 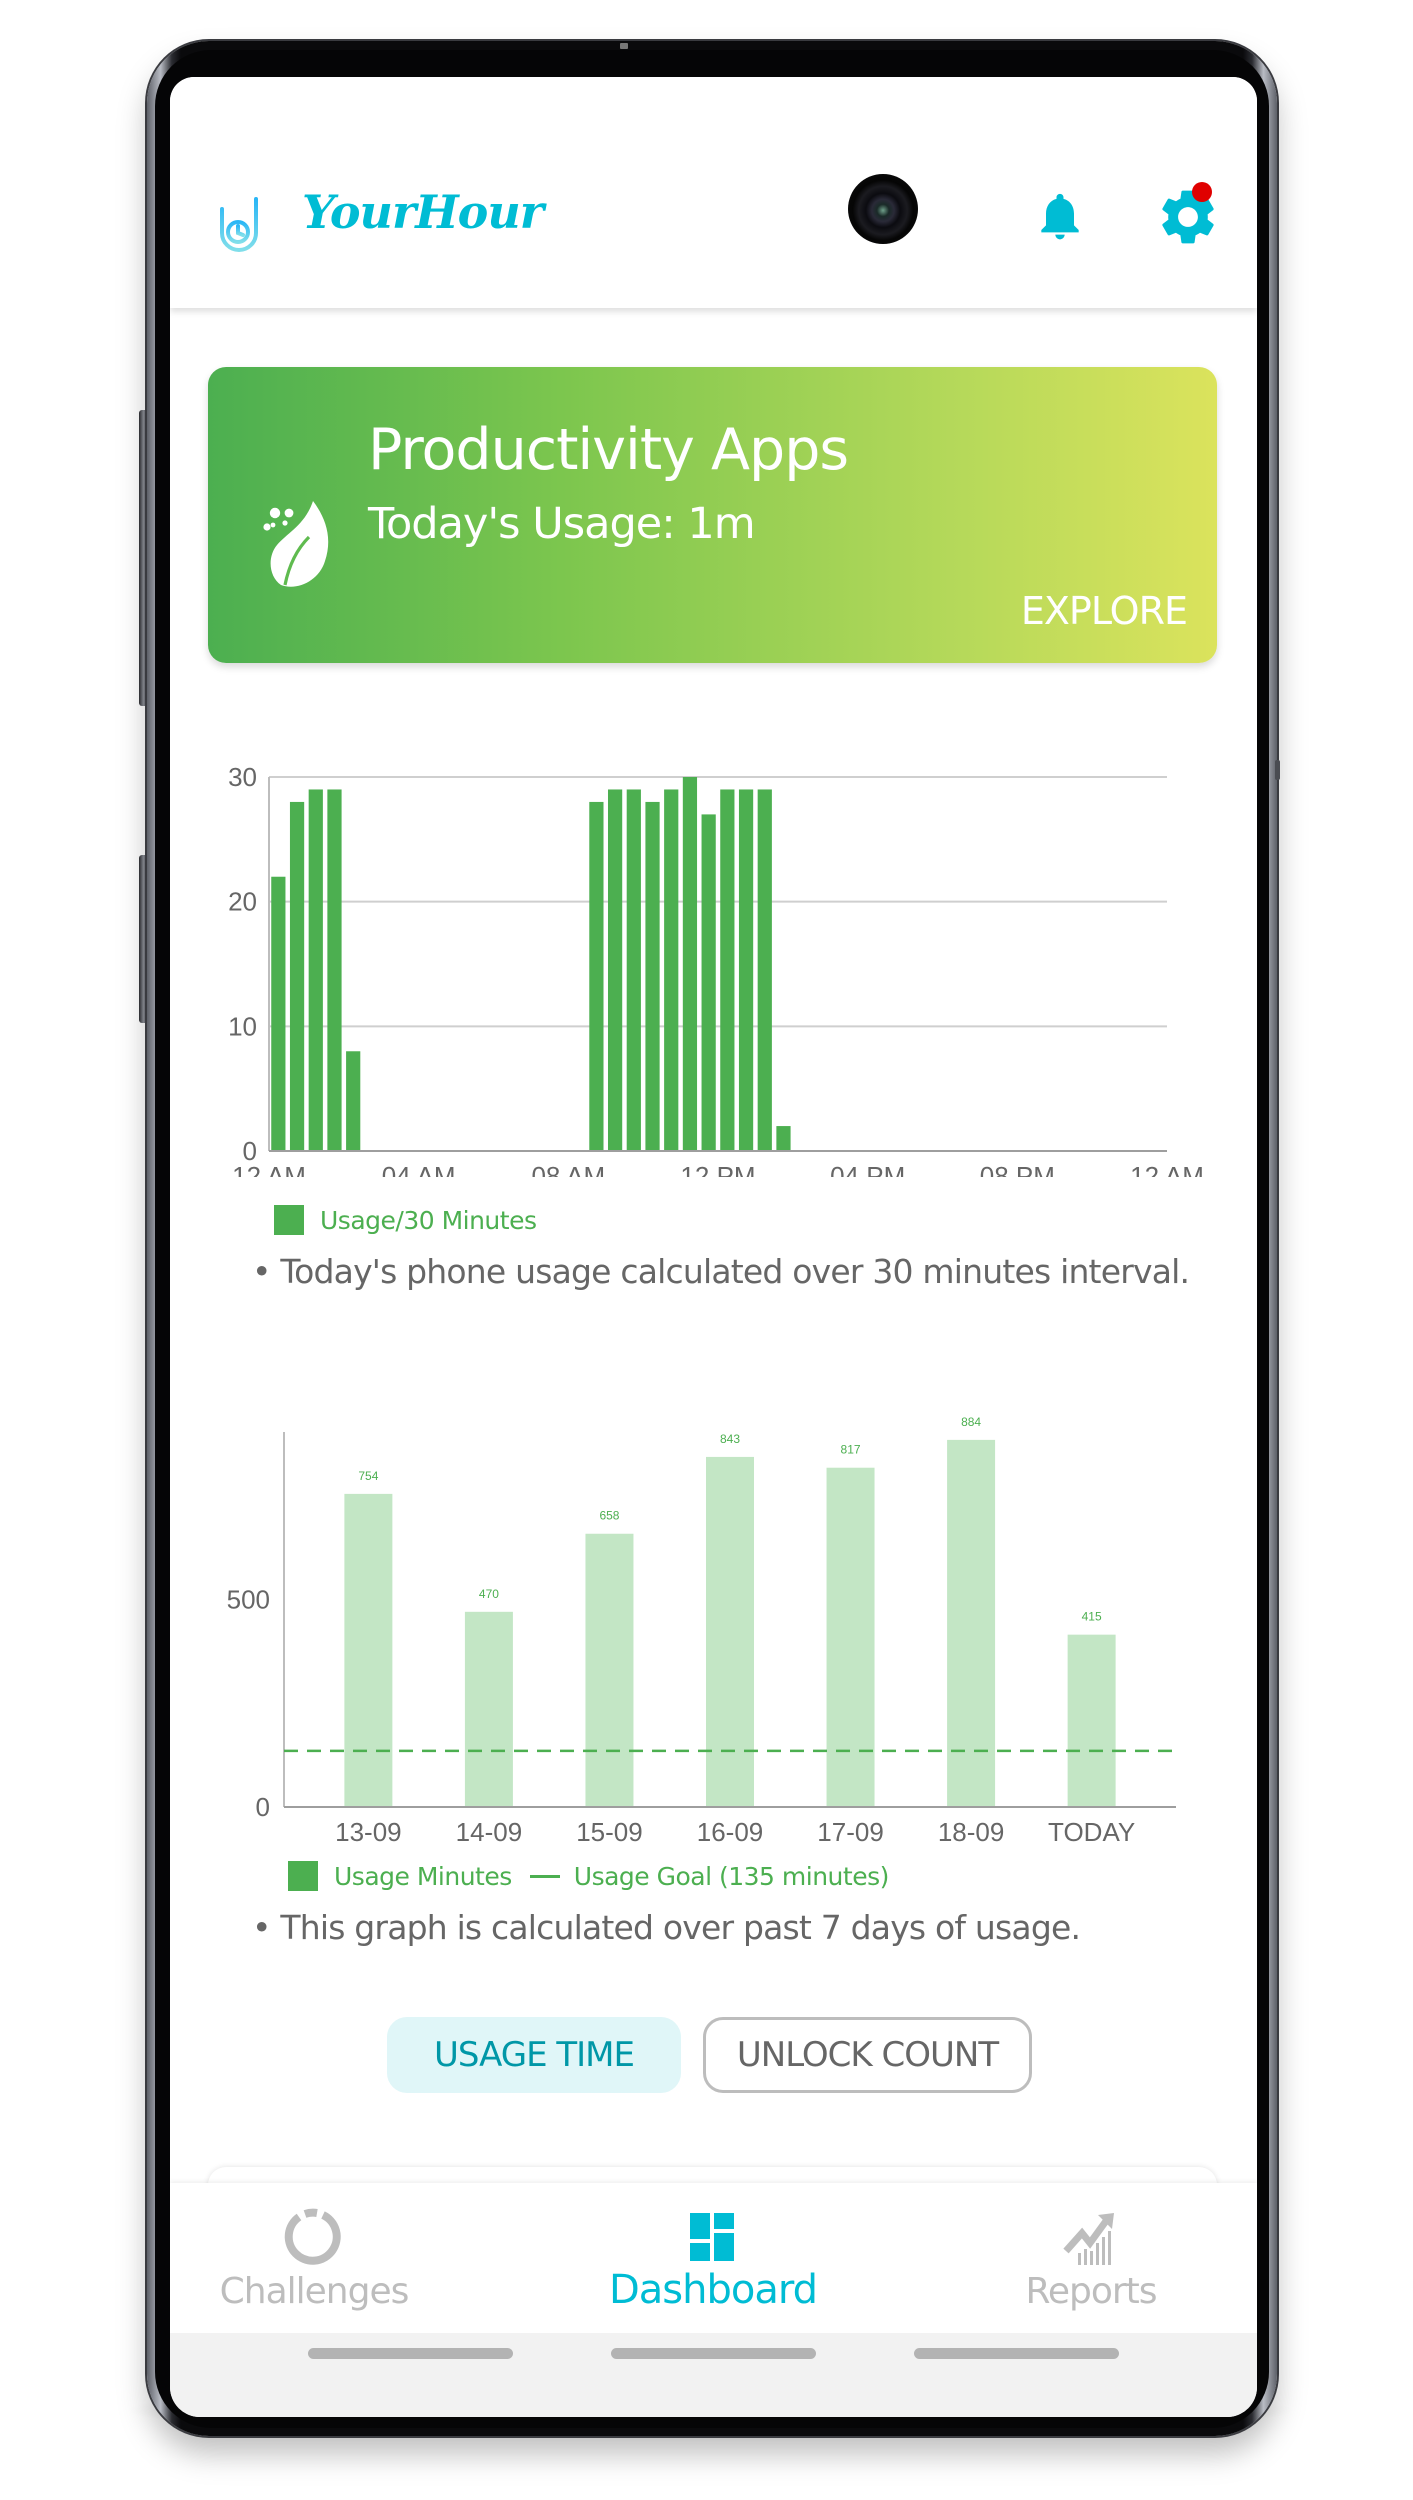 What do you see at coordinates (534, 2055) in the screenshot?
I see `usage-time-button: USAGE TIME` at bounding box center [534, 2055].